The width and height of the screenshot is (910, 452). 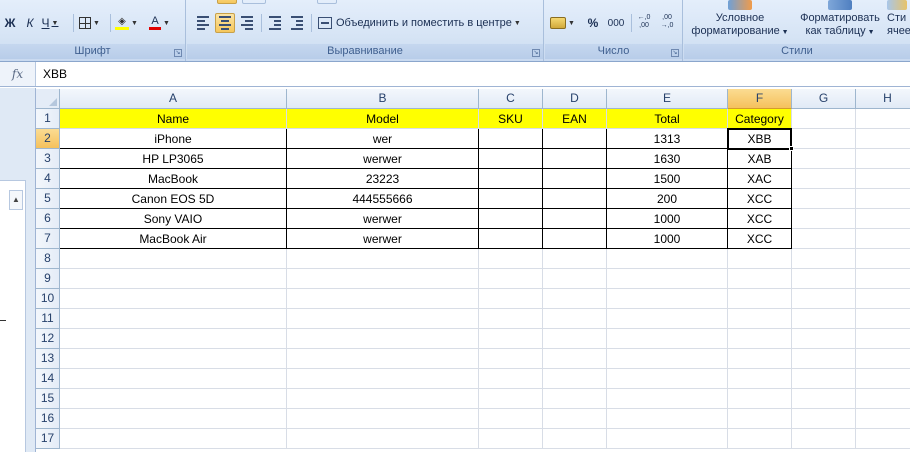 I want to click on cell-g12, so click(x=824, y=339).